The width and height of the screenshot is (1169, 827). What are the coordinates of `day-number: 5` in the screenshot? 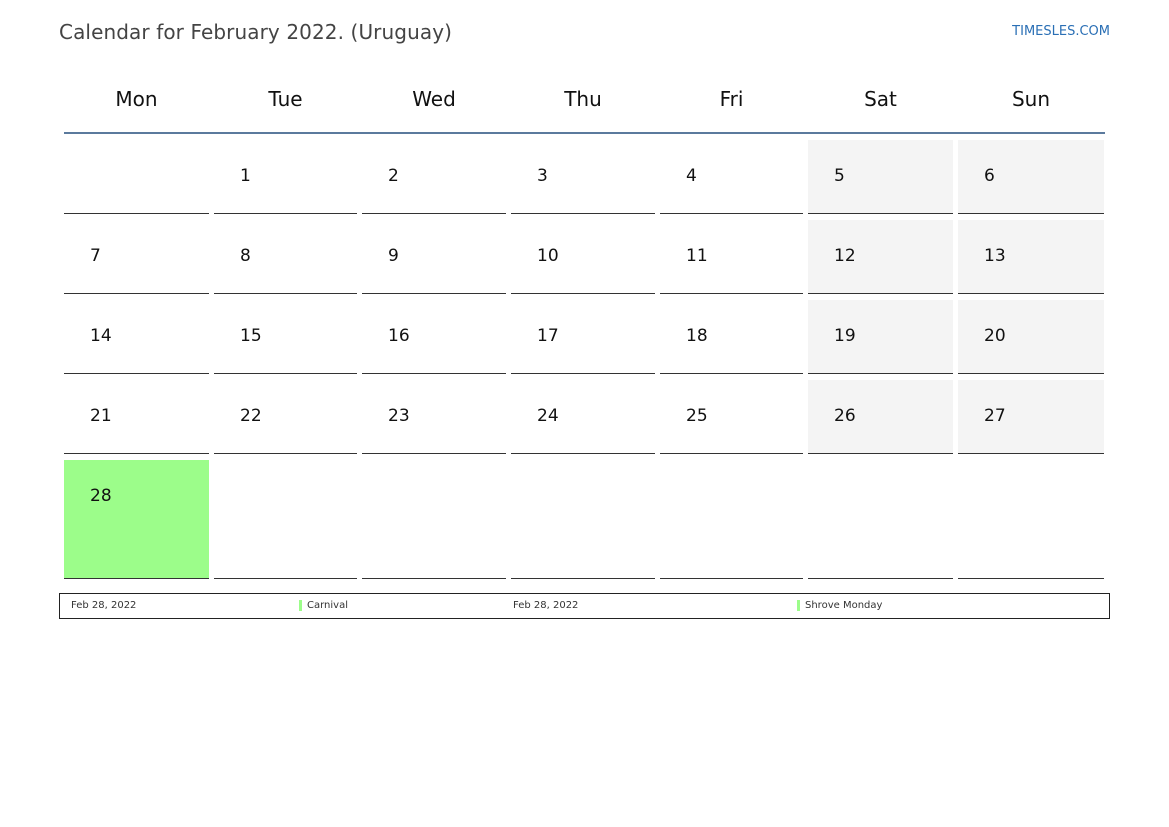 It's located at (839, 176).